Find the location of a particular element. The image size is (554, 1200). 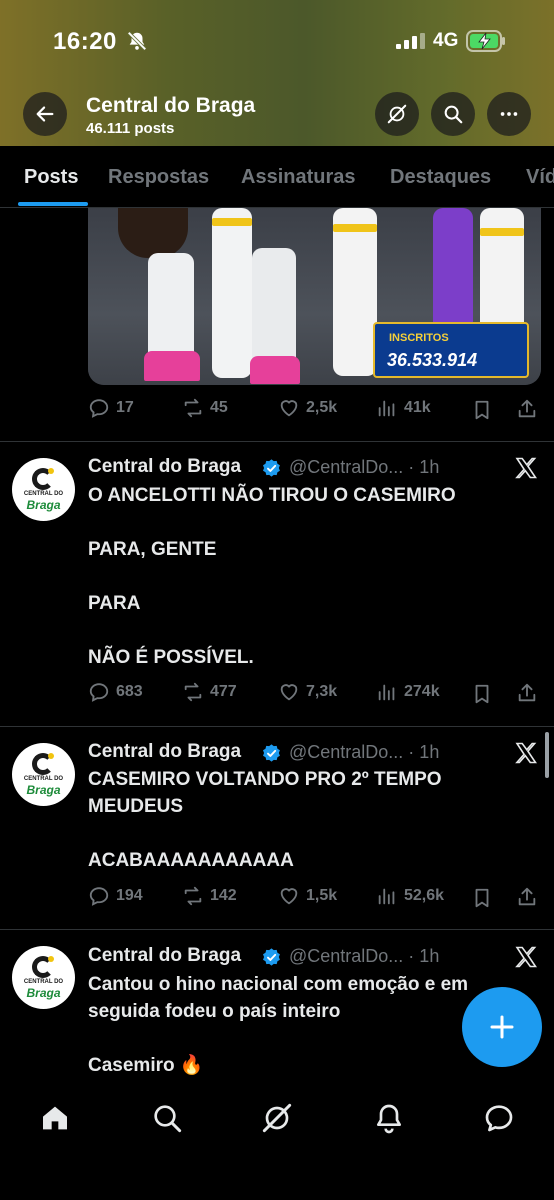

repost-button: 45 is located at coordinates (205, 408).